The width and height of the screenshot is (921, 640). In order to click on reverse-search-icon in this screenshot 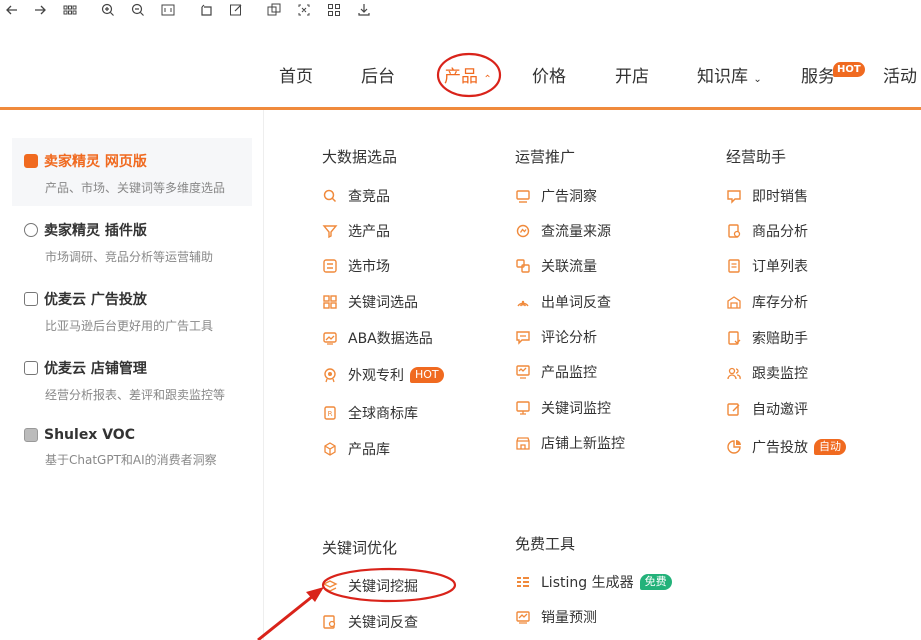, I will do `click(330, 622)`.